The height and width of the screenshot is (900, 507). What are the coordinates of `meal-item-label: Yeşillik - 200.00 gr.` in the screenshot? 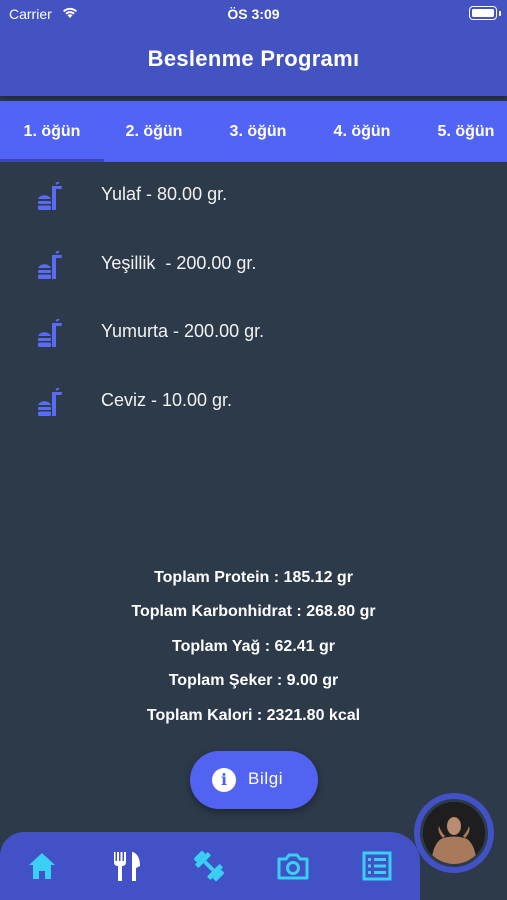 It's located at (179, 262).